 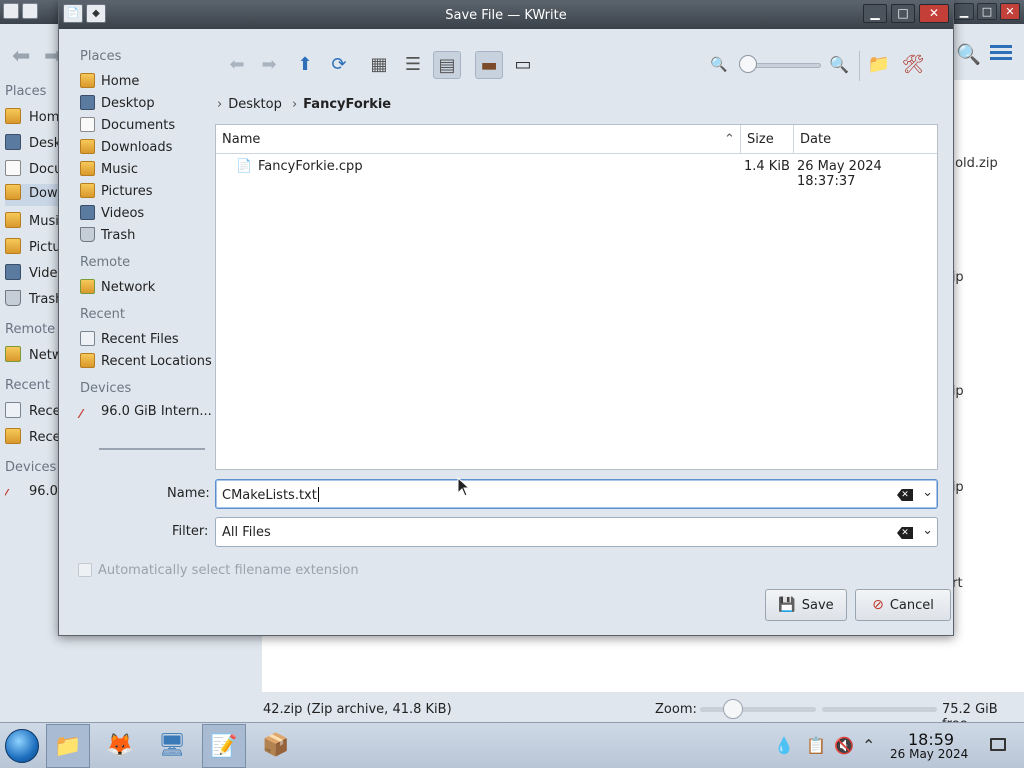 What do you see at coordinates (35, 119) in the screenshot?
I see `bg-sidebar-item-home: Home` at bounding box center [35, 119].